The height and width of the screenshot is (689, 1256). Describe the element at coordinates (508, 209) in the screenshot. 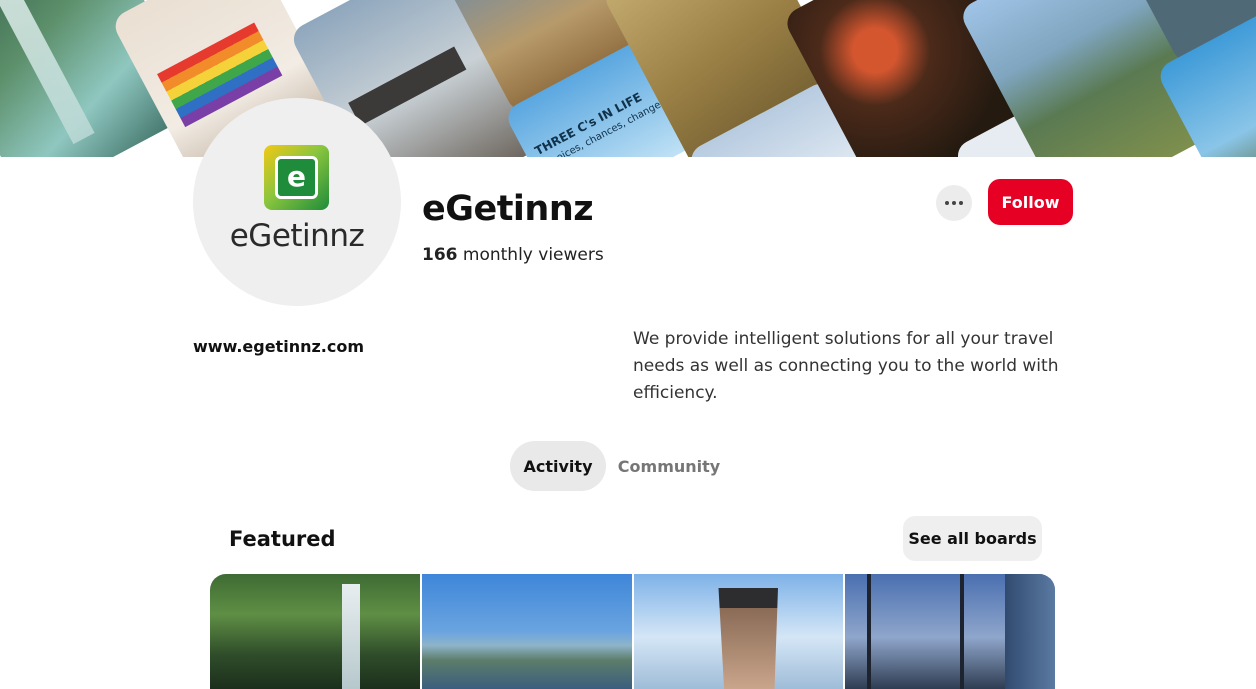

I see `profile-name: eGetinnz` at that location.